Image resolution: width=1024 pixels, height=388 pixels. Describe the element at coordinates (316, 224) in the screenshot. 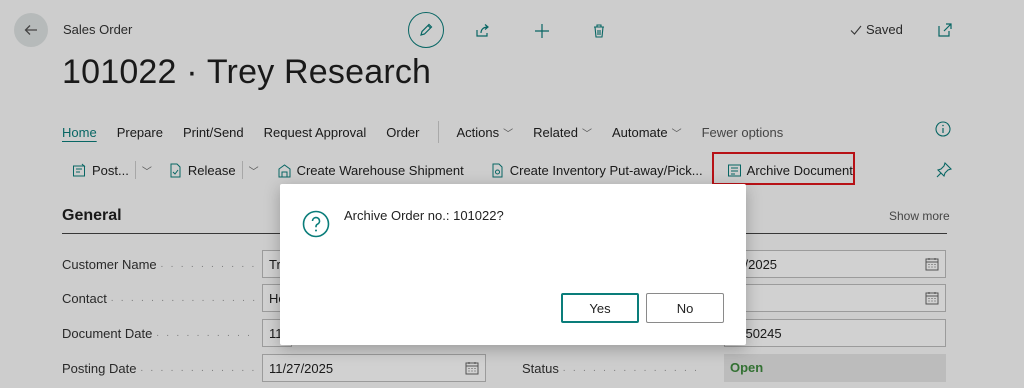

I see `question-icon` at that location.